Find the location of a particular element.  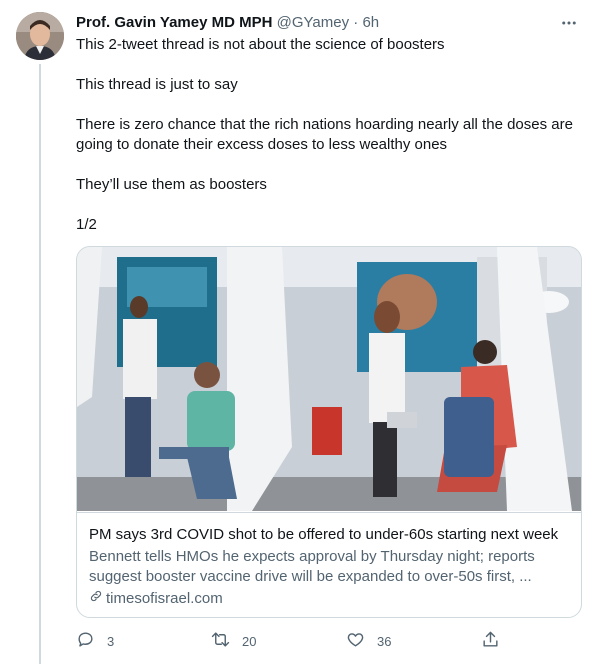

tweet-time: 6h is located at coordinates (370, 22).